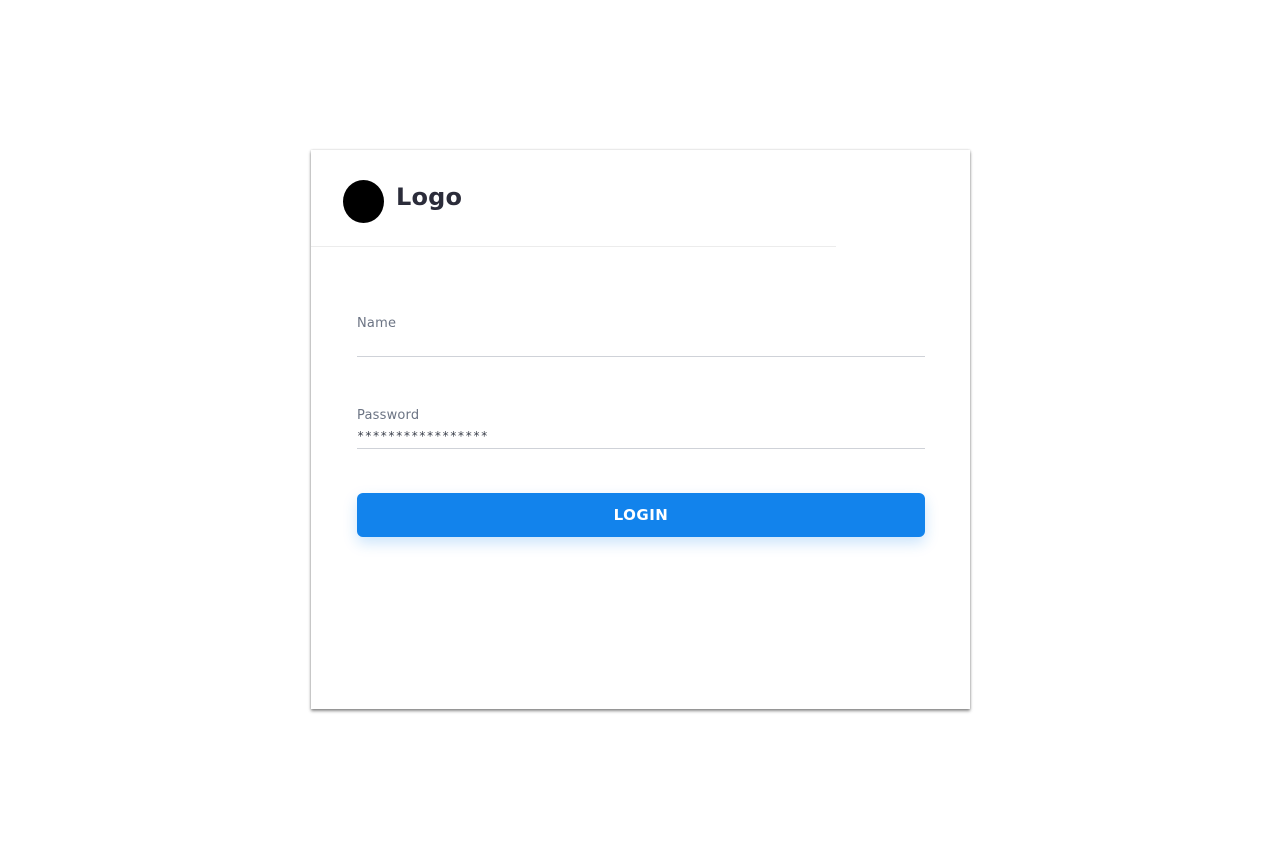 The image size is (1280, 850). I want to click on name-field: Name, so click(641, 336).